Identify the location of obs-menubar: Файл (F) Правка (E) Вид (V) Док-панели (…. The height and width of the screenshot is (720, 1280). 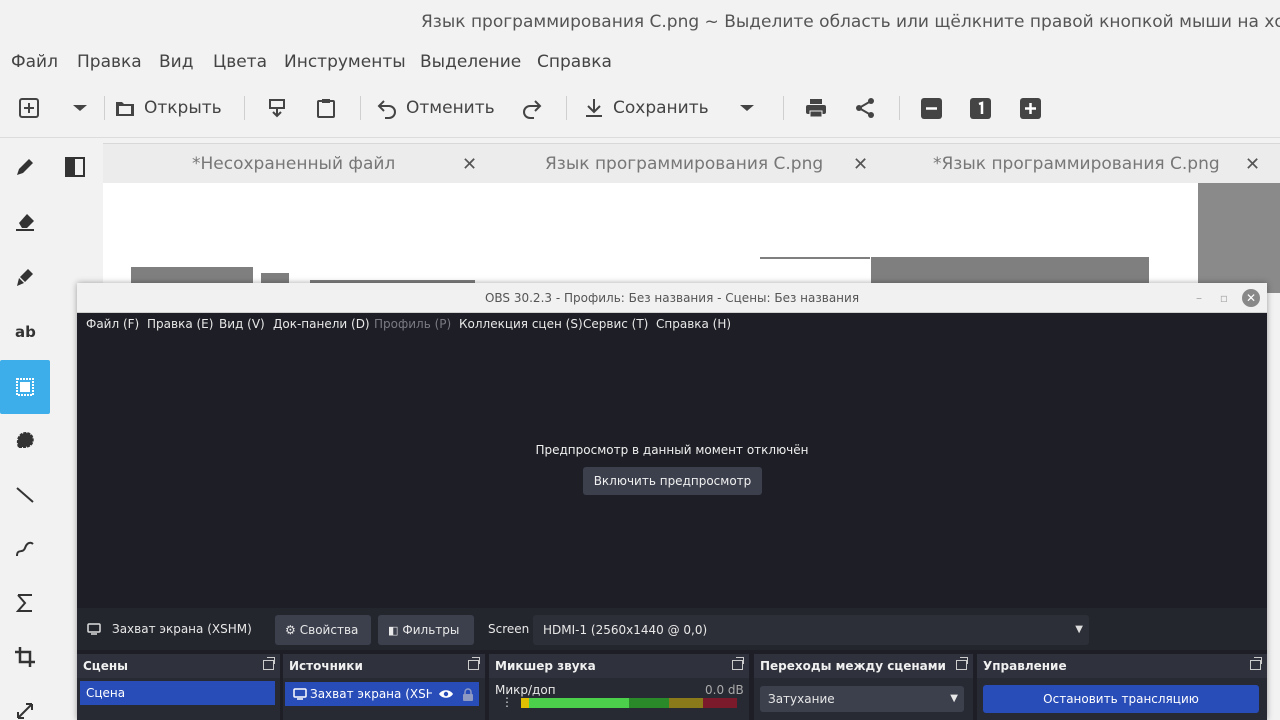
(672, 325).